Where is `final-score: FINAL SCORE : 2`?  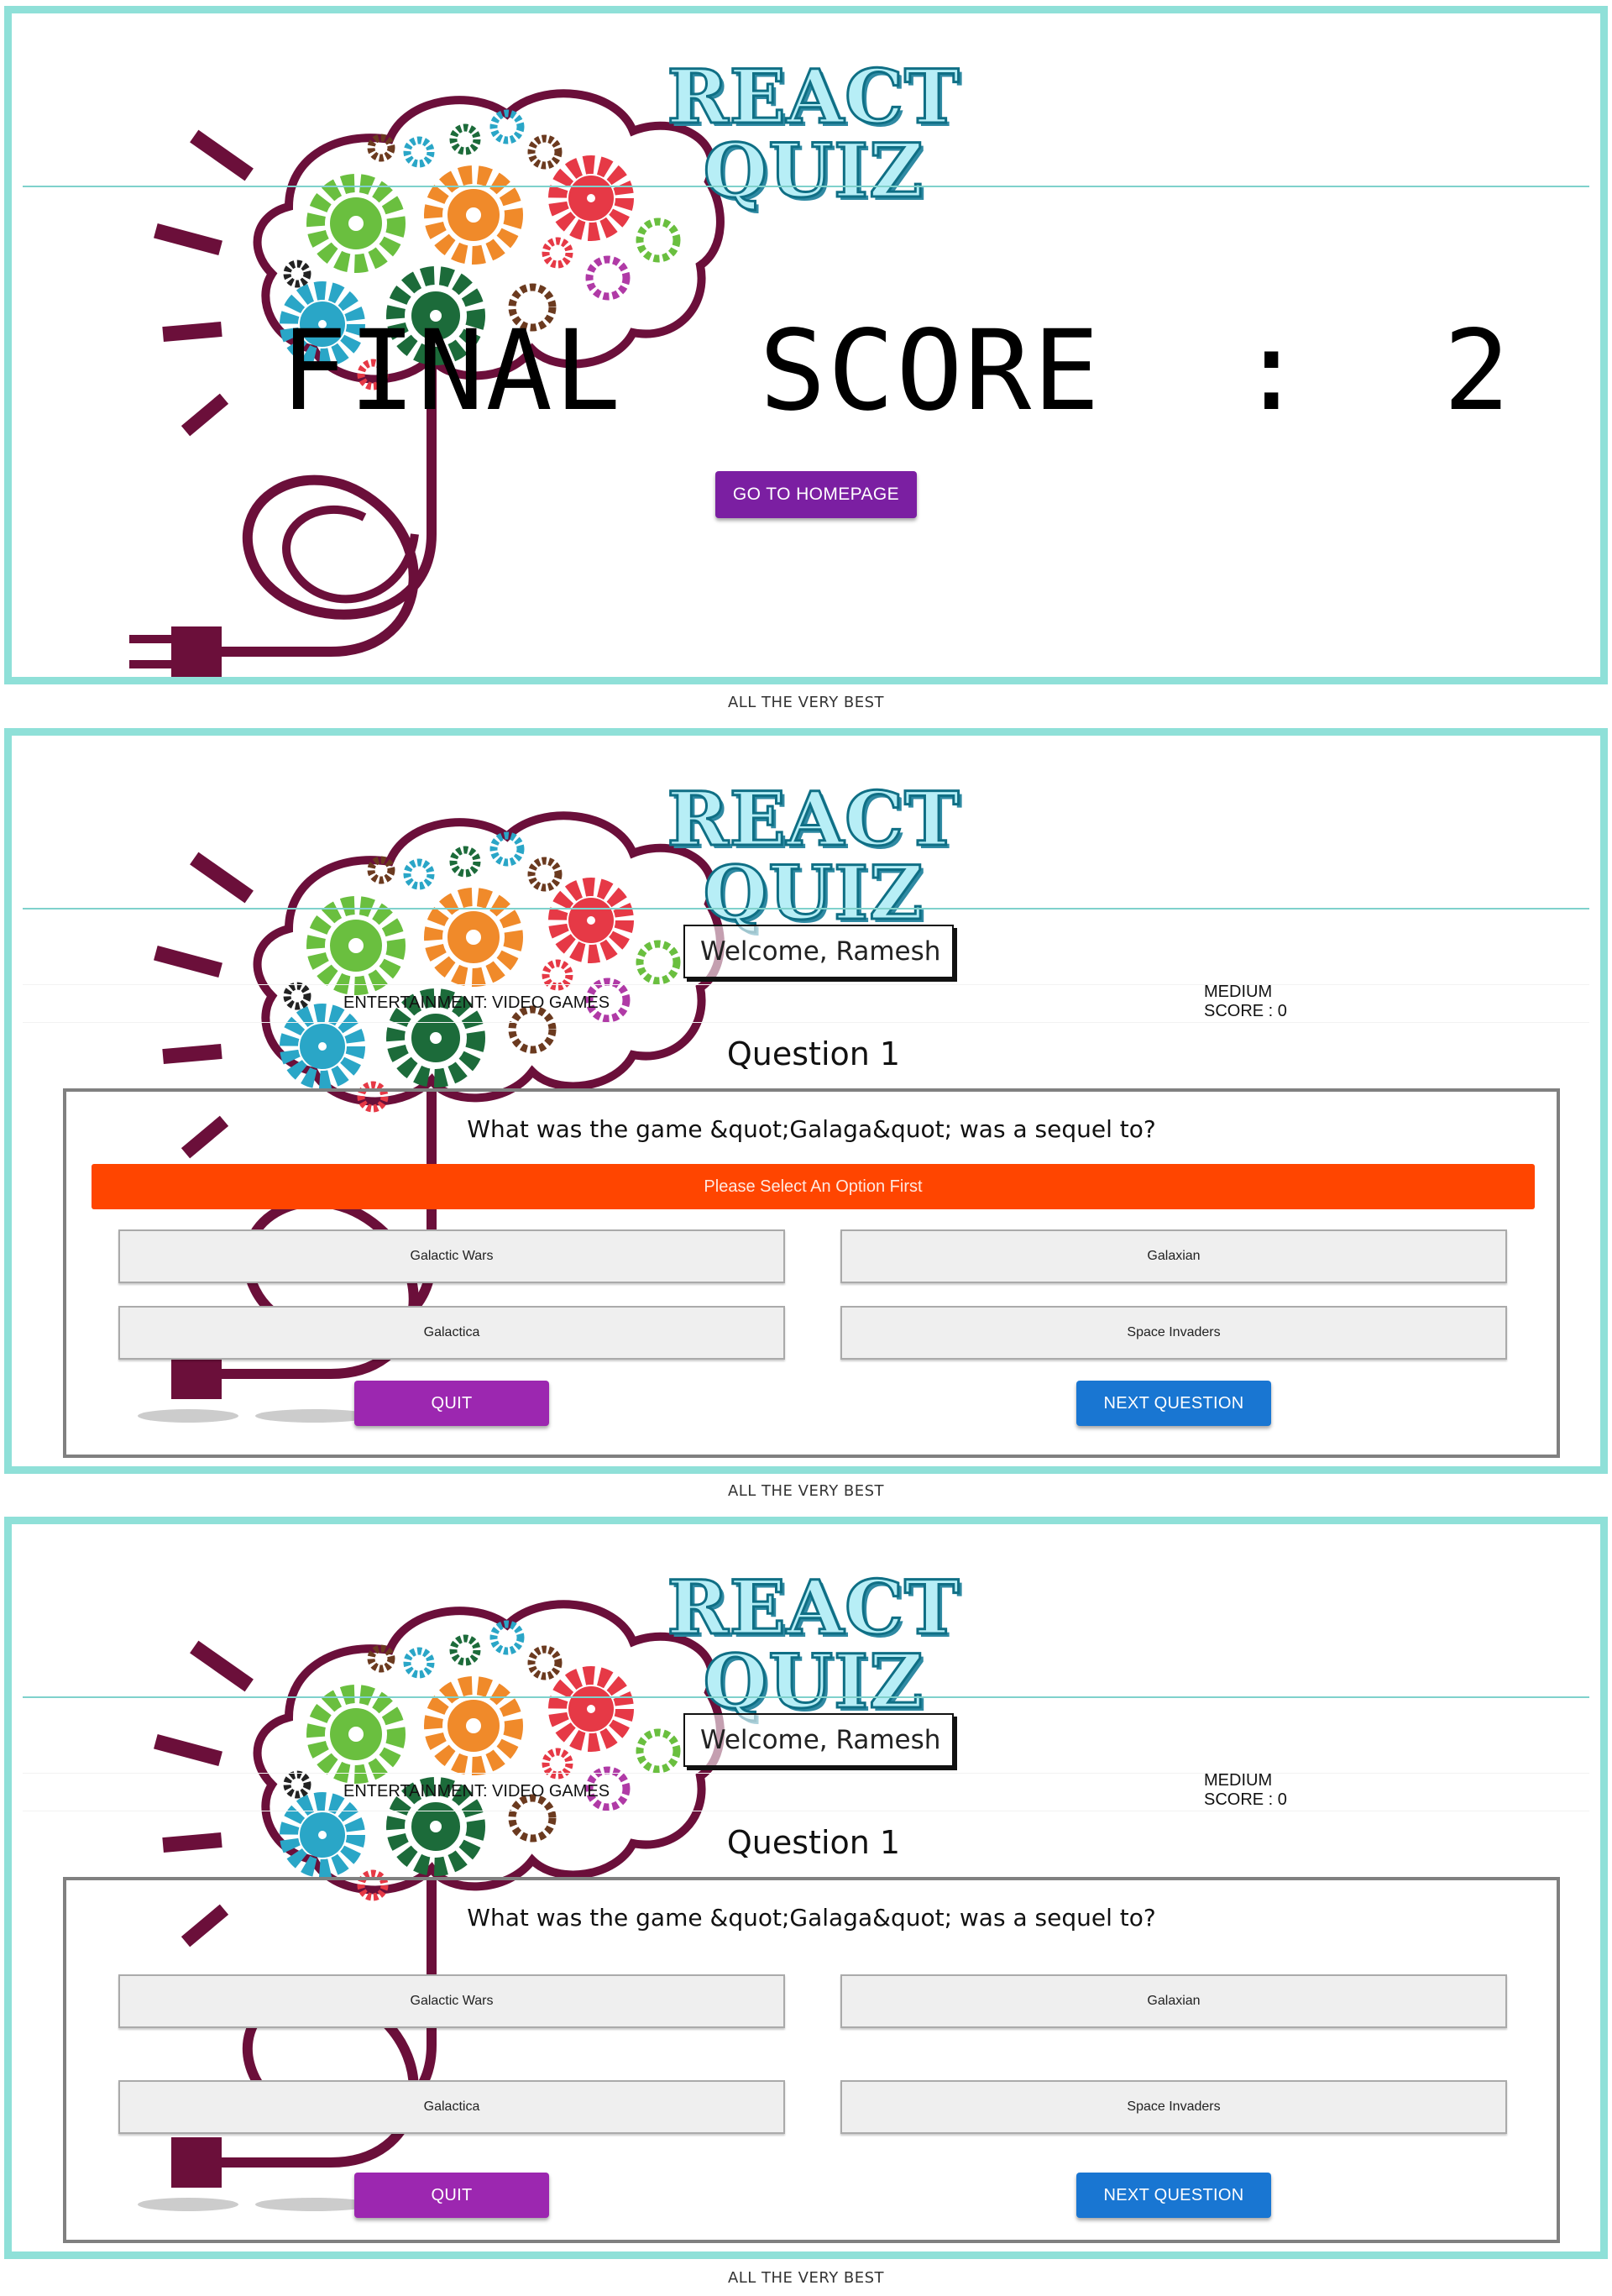
final-score: FINAL SCORE : 2 is located at coordinates (896, 372).